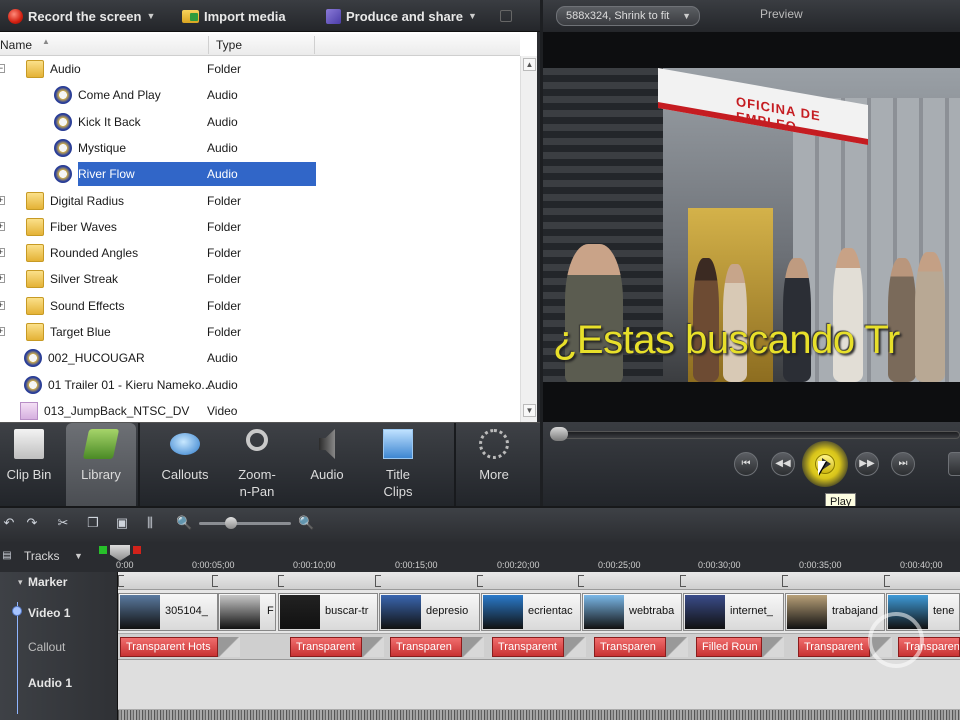 This screenshot has height=720, width=960. Describe the element at coordinates (260, 148) in the screenshot. I see `list-item: Mystique Audio` at that location.